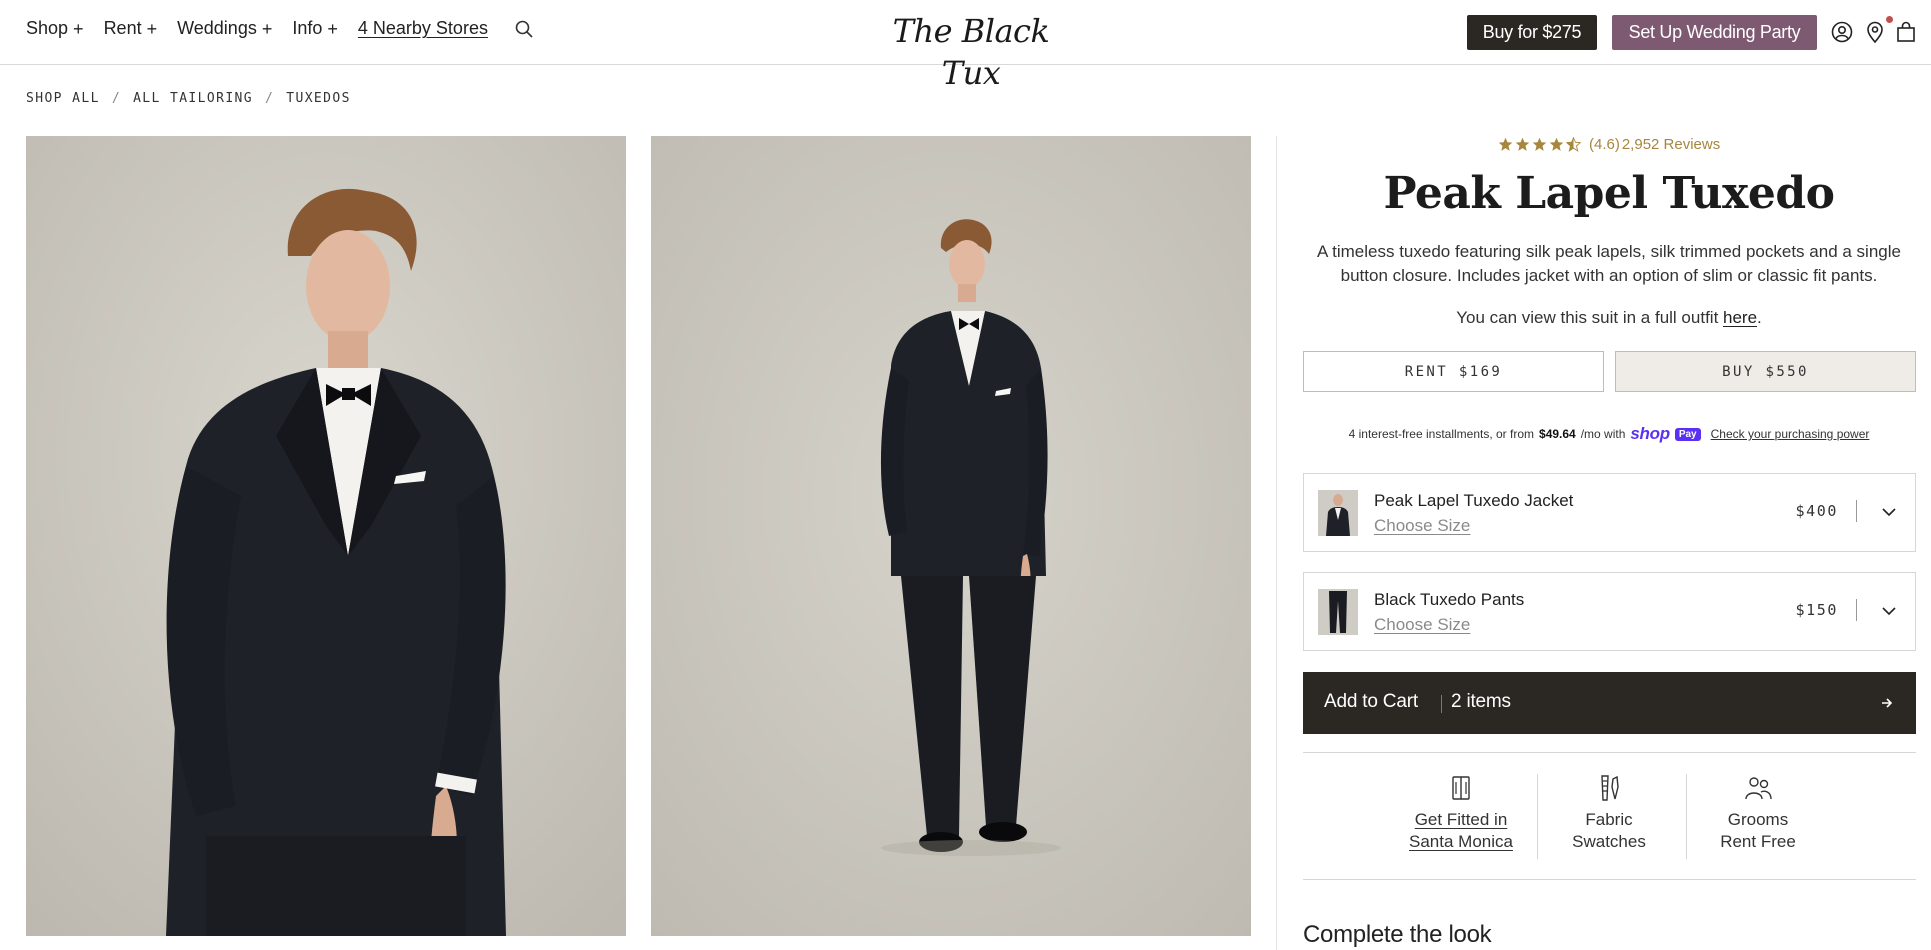 The width and height of the screenshot is (1931, 950). What do you see at coordinates (1532, 32) in the screenshot?
I see `buy-for-button: Buy for $275` at bounding box center [1532, 32].